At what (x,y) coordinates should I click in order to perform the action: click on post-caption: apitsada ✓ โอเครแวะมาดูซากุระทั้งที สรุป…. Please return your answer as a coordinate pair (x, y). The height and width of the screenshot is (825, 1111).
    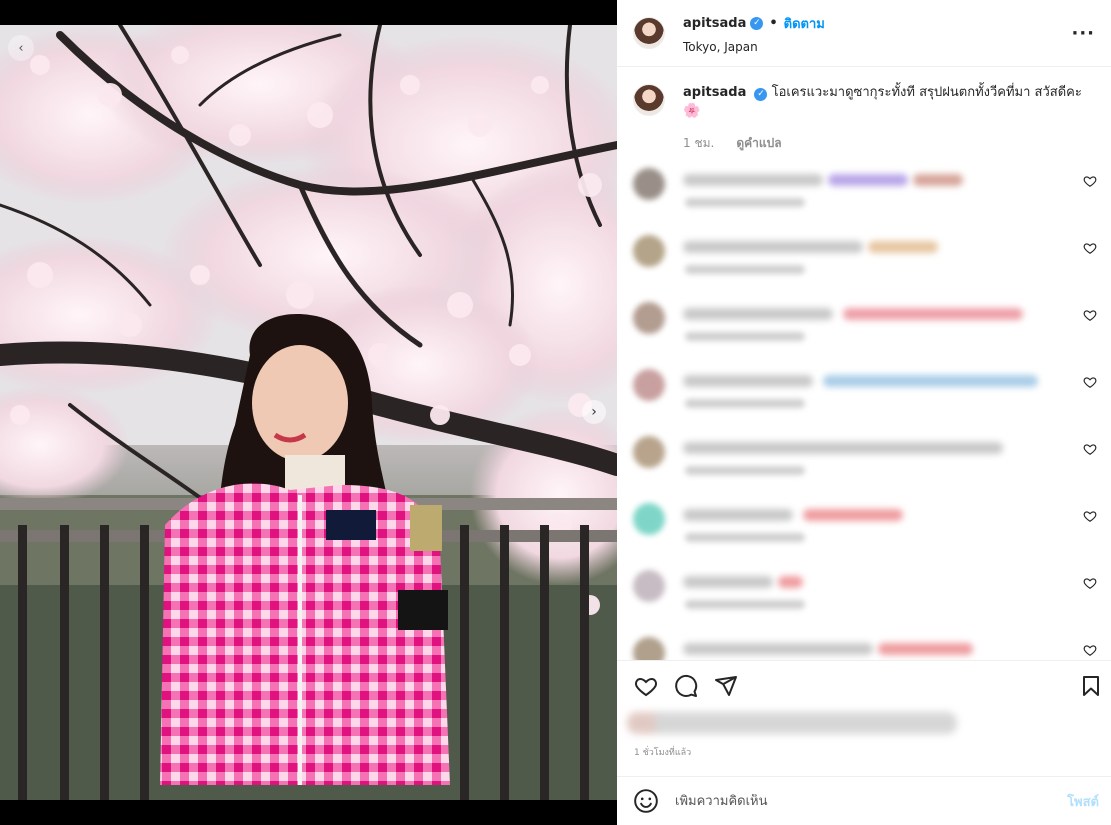
    Looking at the image, I should click on (864, 110).